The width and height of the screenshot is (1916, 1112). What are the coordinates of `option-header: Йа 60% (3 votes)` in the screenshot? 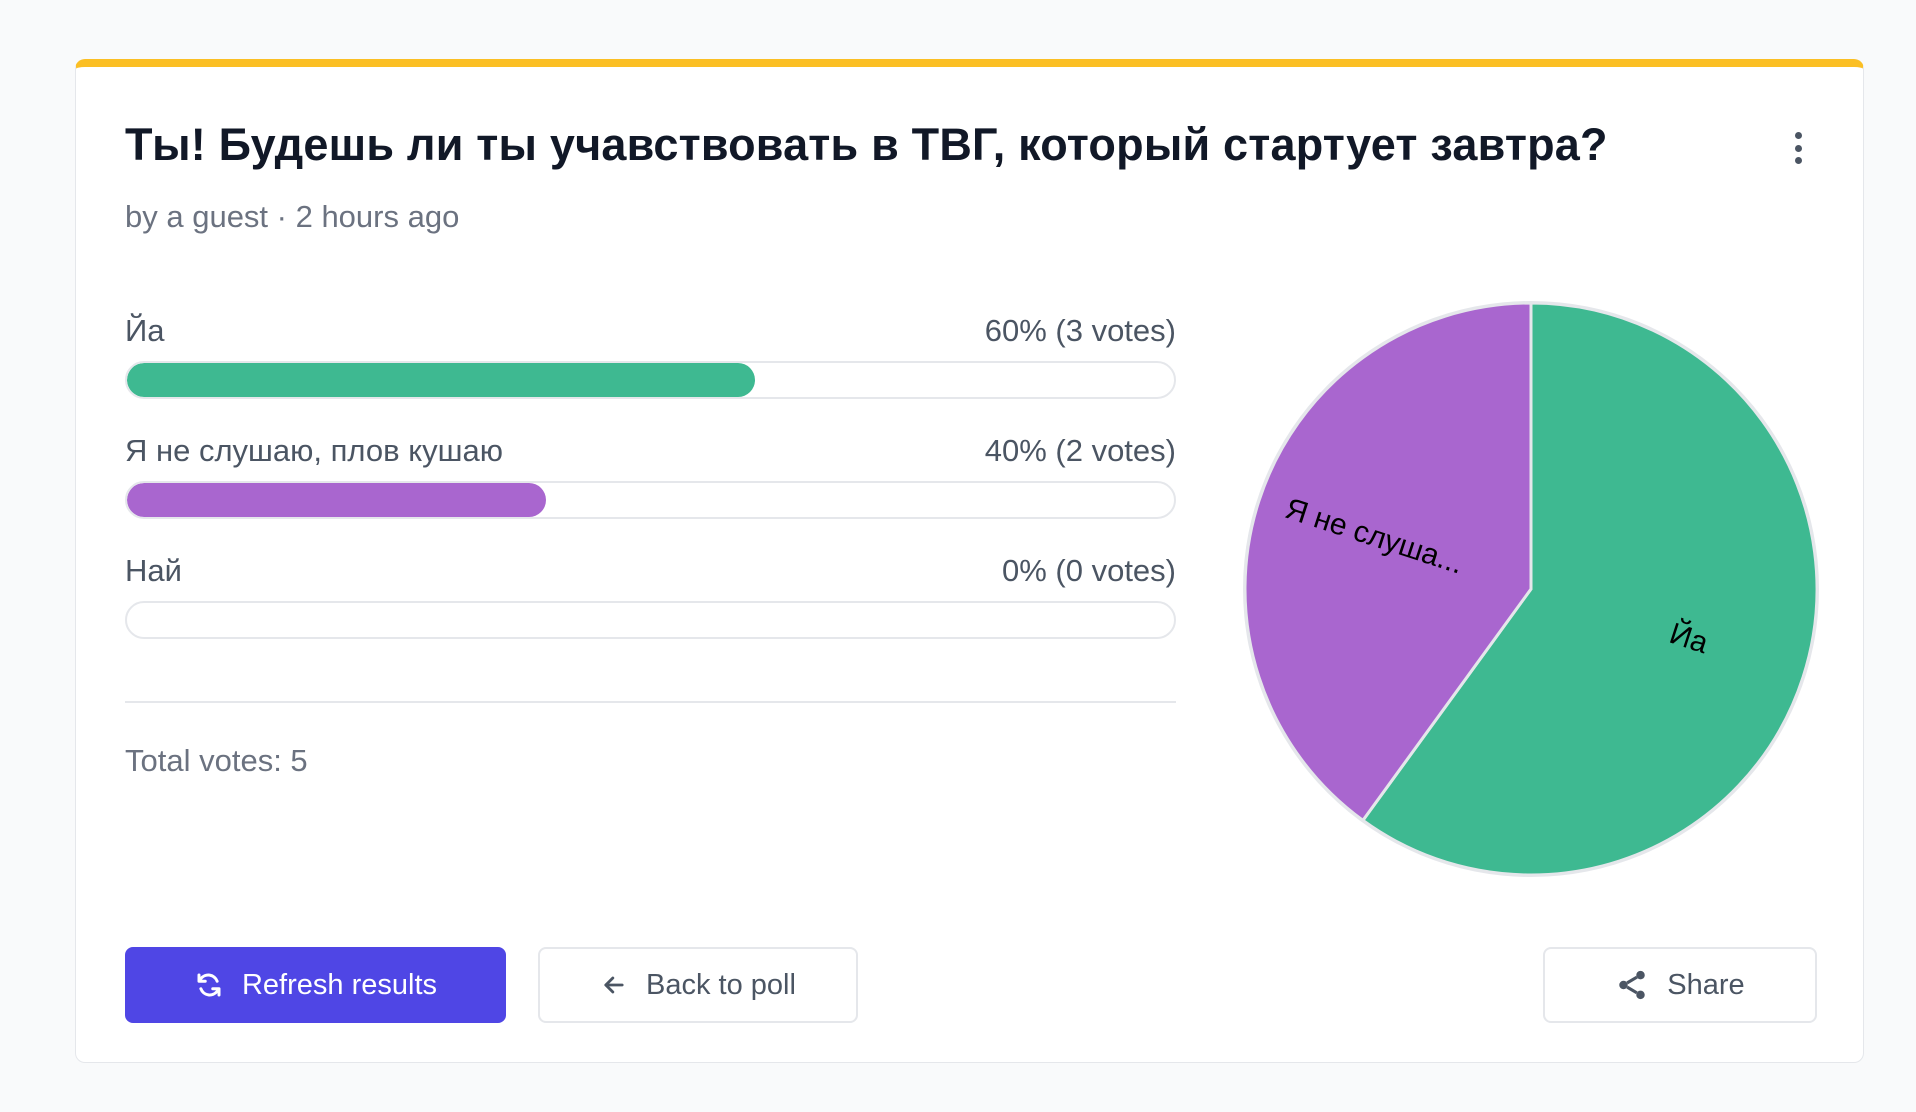 It's located at (650, 334).